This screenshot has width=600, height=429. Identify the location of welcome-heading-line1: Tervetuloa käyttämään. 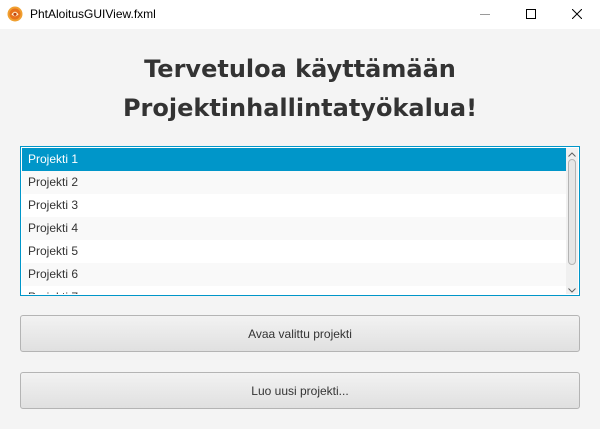
(300, 69).